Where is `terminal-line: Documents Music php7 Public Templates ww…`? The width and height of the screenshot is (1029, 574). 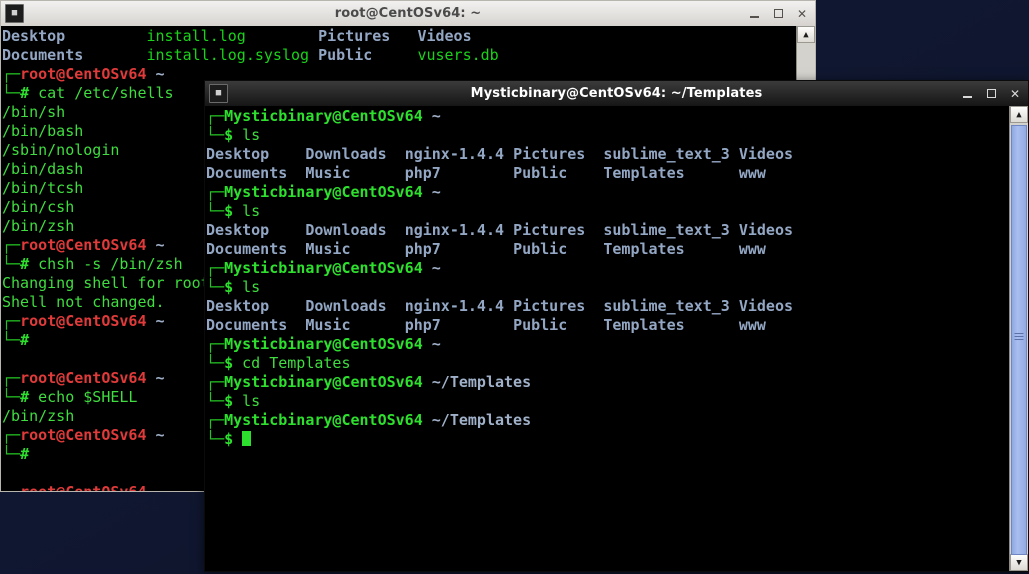 terminal-line: Documents Music php7 Public Templates ww… is located at coordinates (607, 173).